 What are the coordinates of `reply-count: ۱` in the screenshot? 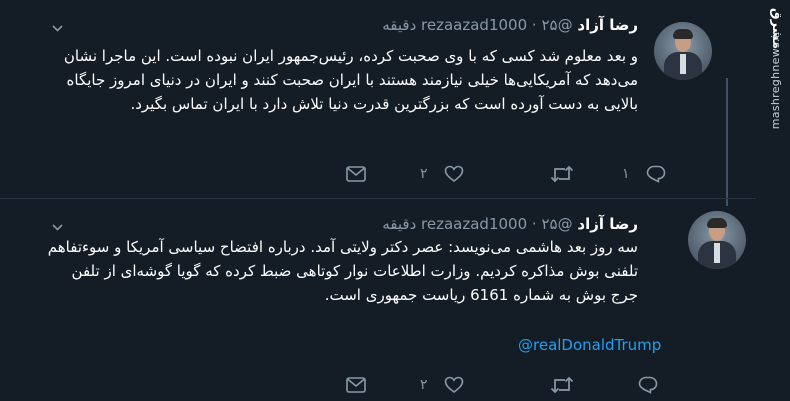 It's located at (626, 174).